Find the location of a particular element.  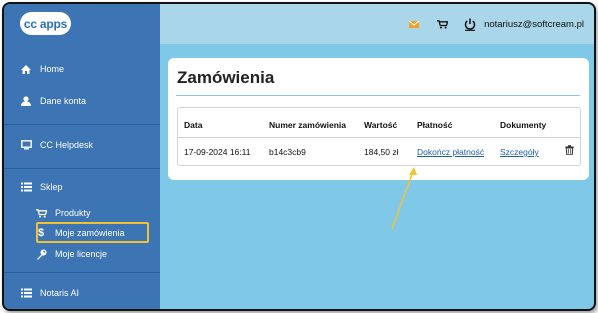

title-underline is located at coordinates (378, 95).